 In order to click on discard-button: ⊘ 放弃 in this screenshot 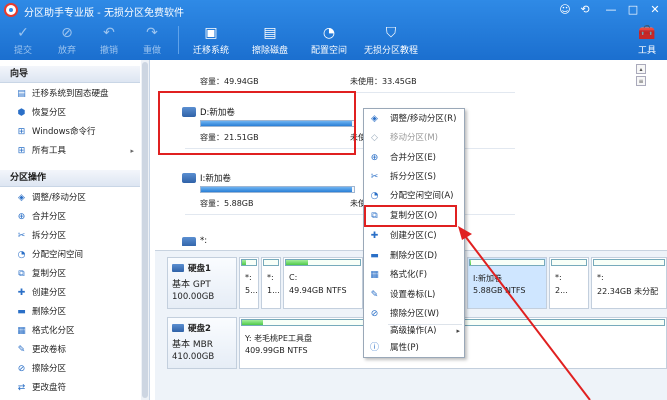, I will do `click(67, 41)`.